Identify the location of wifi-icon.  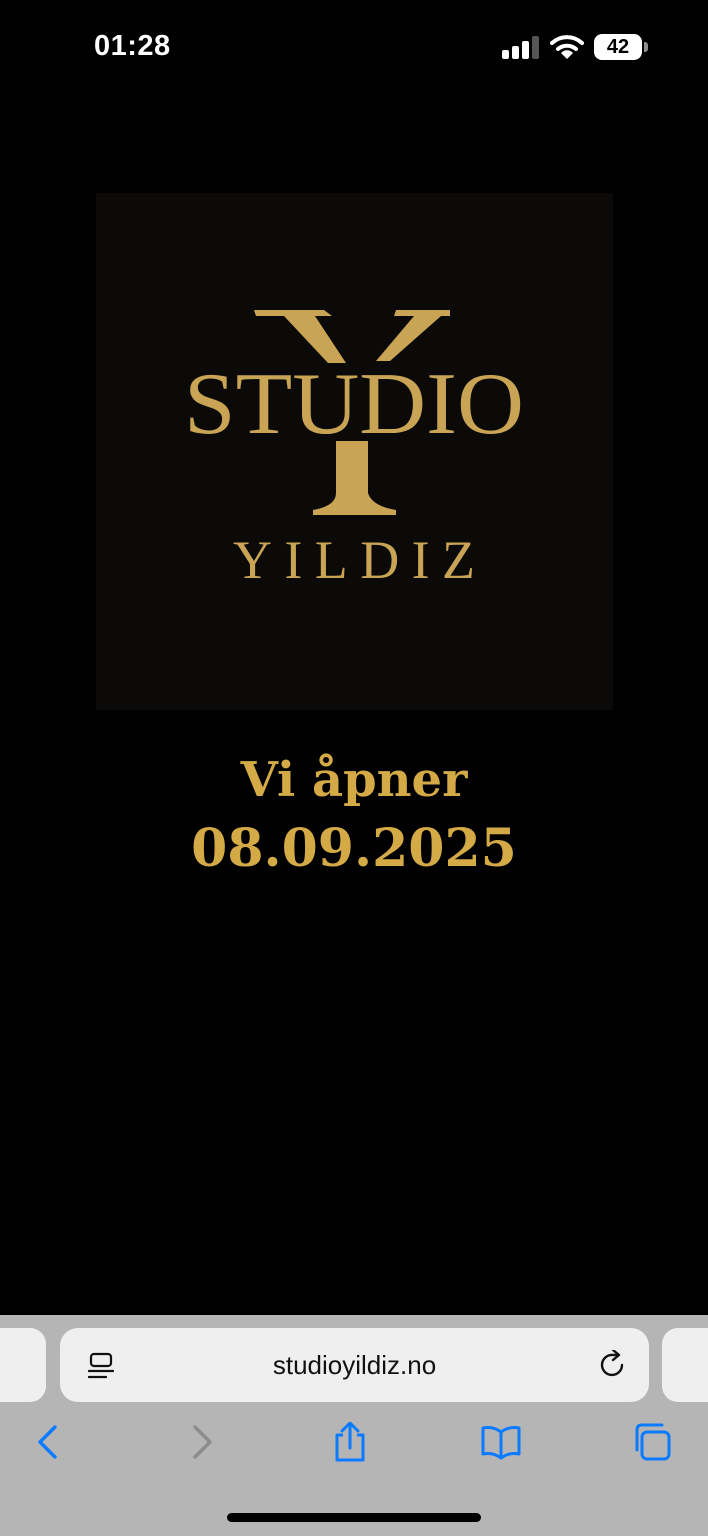
(567, 47).